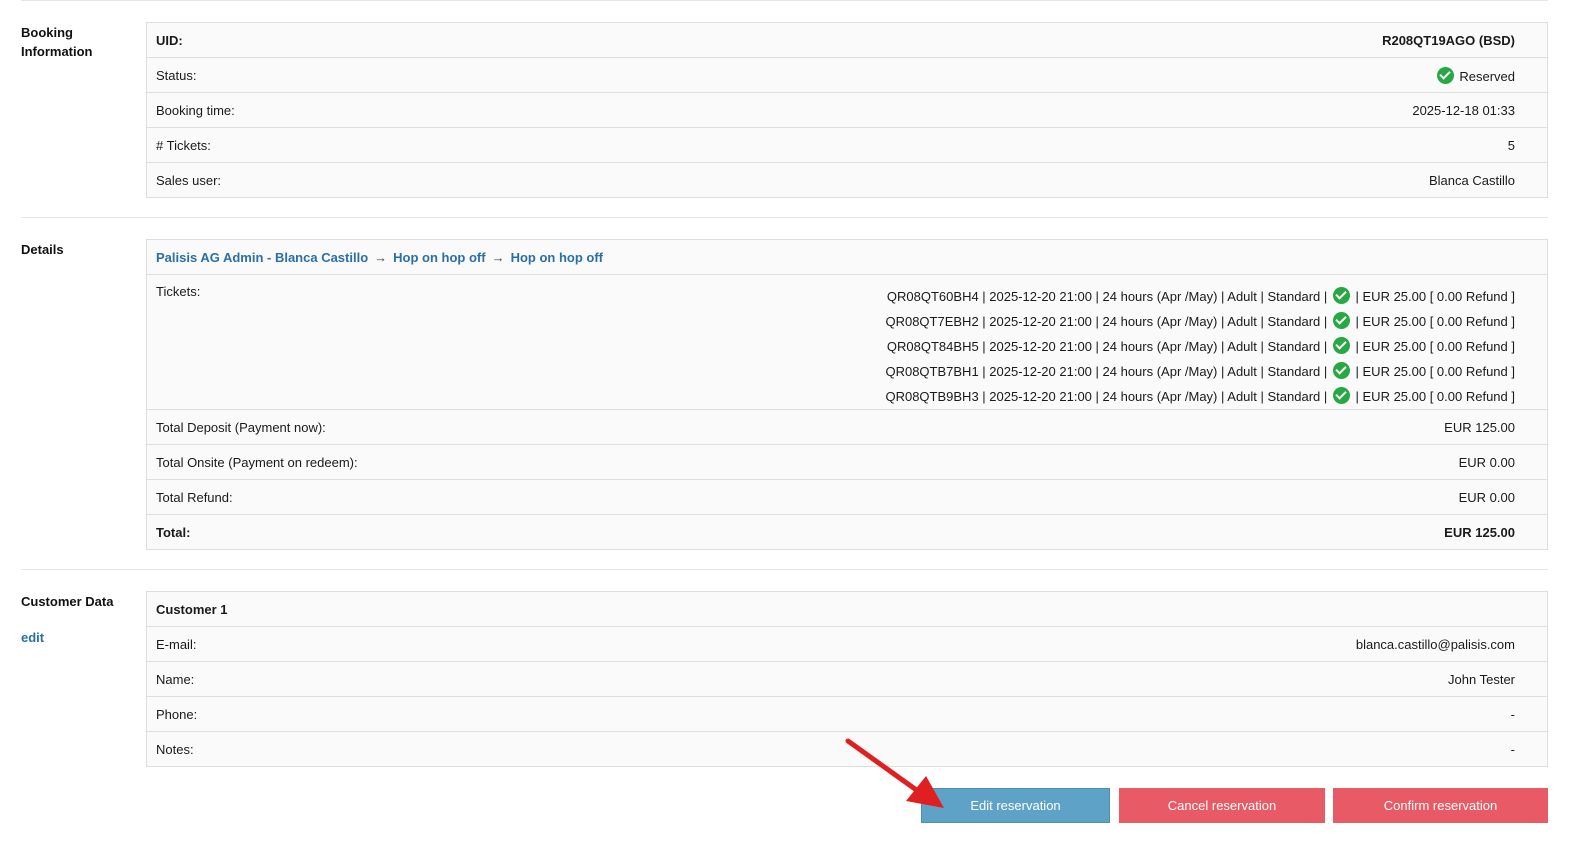 This screenshot has height=865, width=1585. I want to click on total-refund-value: EUR 0.00, so click(1014, 497).